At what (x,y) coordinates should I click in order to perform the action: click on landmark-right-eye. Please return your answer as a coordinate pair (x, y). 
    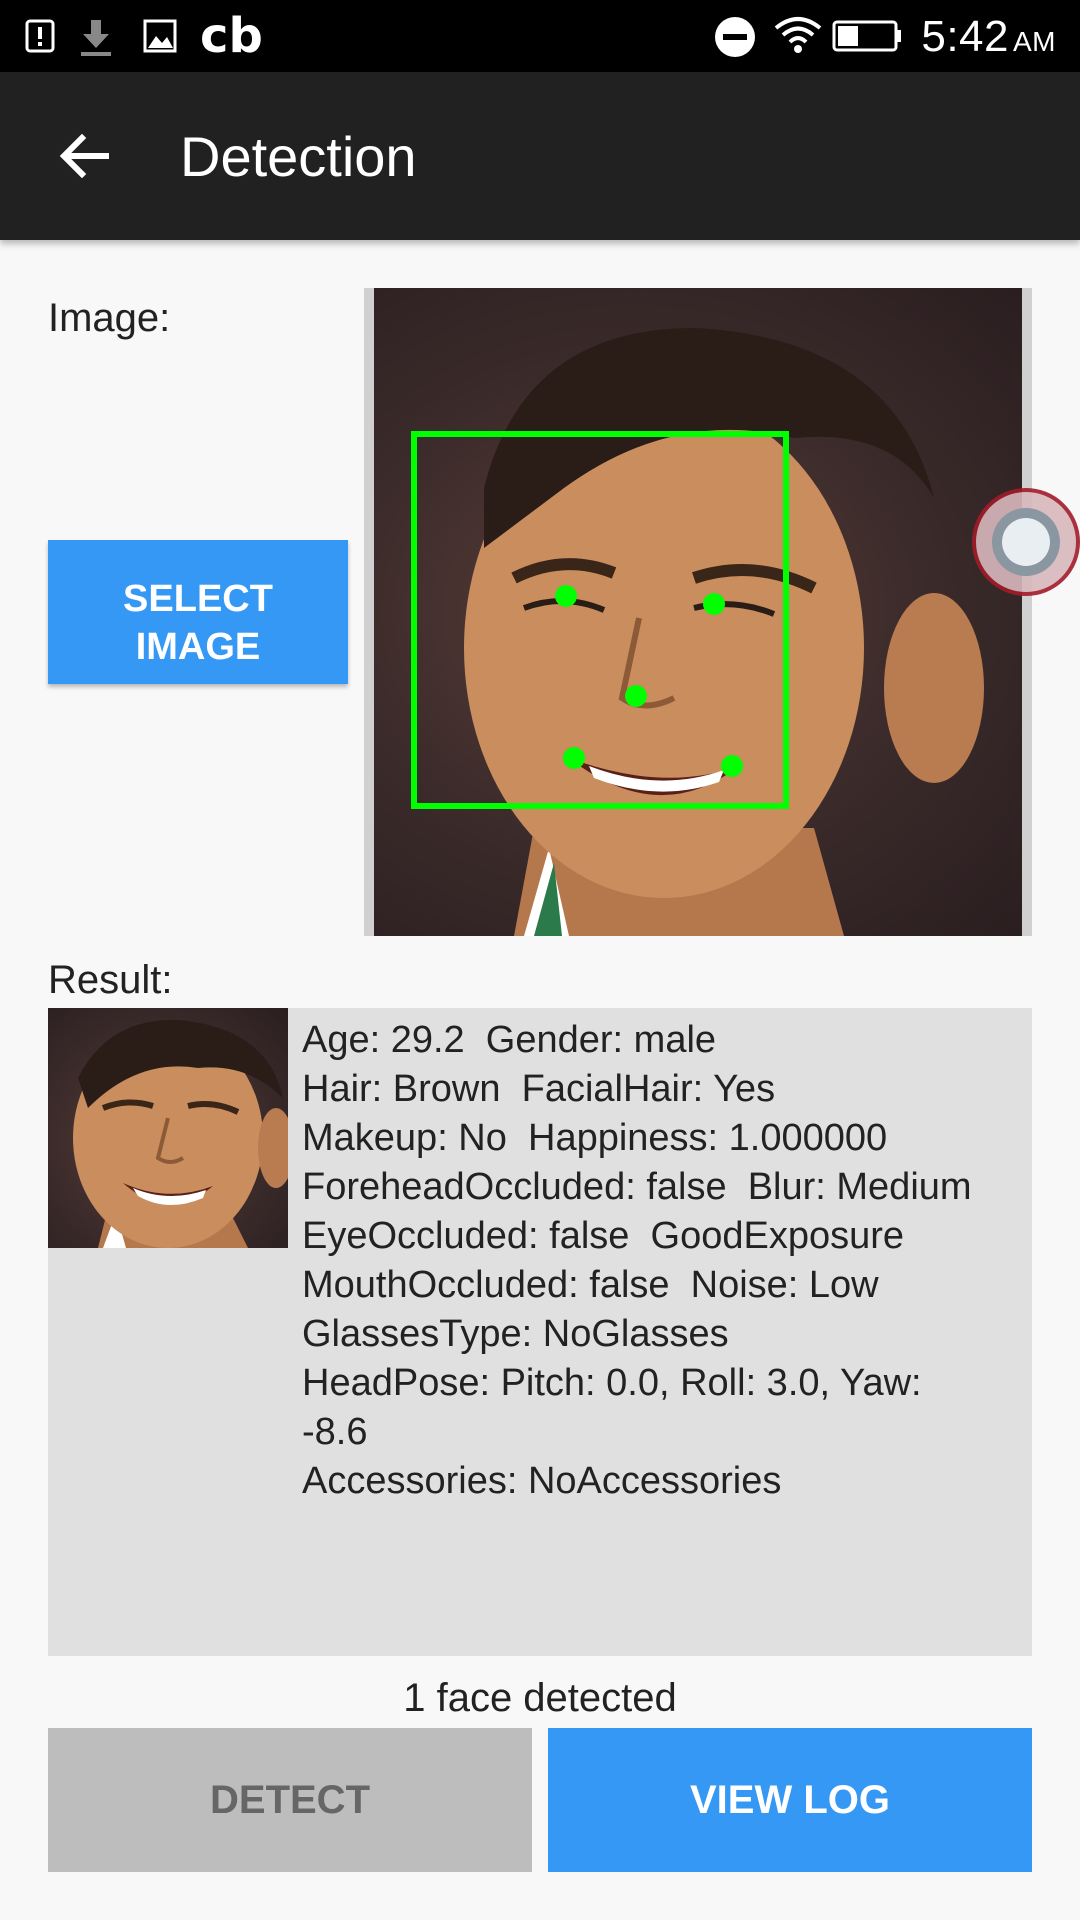
    Looking at the image, I should click on (714, 604).